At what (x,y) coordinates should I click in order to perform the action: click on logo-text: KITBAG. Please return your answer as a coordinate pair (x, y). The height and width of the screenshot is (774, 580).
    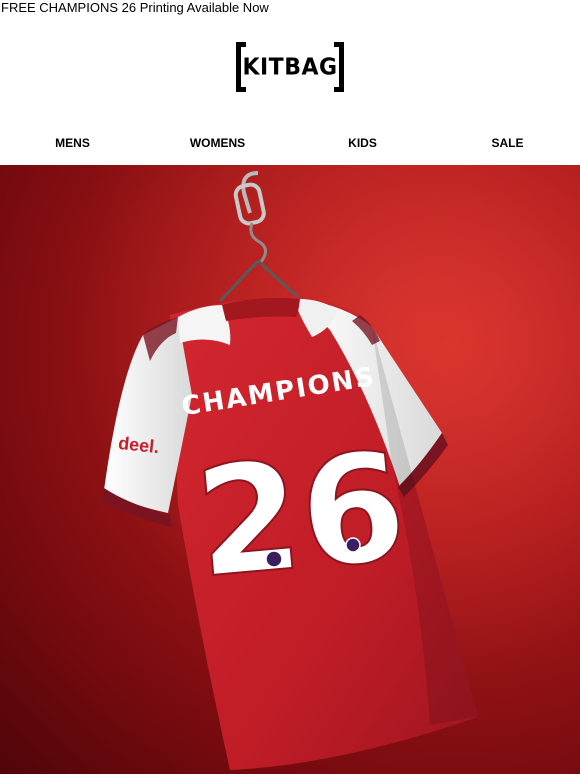
    Looking at the image, I should click on (290, 67).